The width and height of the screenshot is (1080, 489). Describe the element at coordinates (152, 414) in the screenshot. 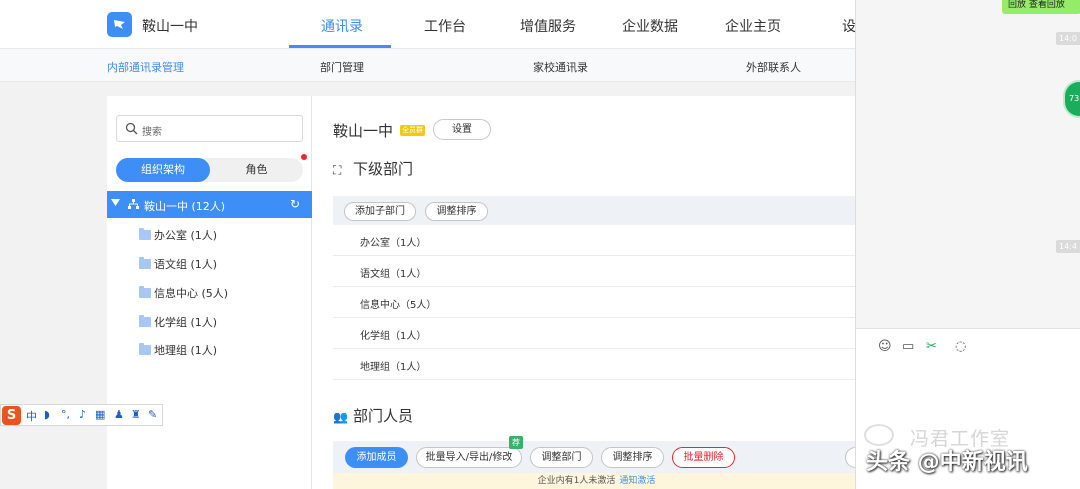

I see `wrench-icon: ✎` at that location.